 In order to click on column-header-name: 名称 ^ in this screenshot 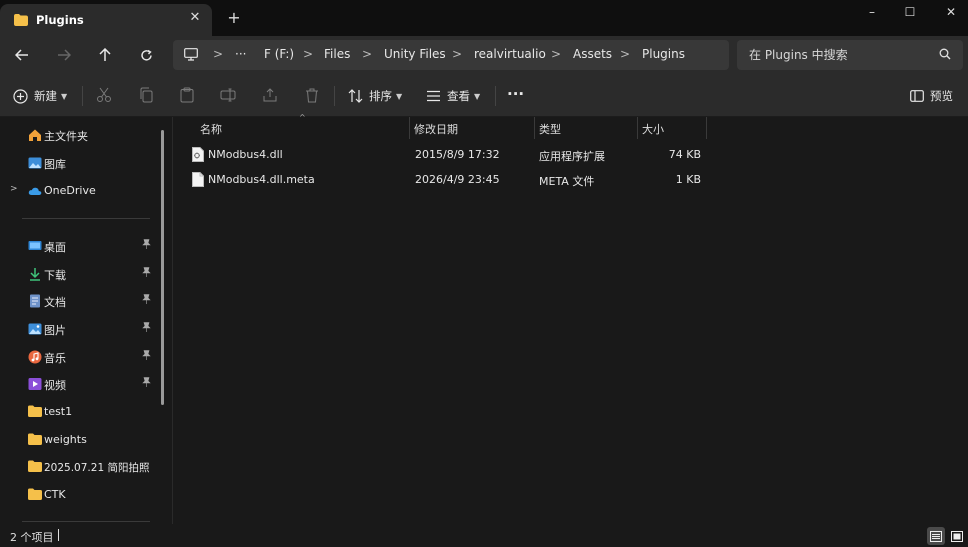, I will do `click(291, 126)`.